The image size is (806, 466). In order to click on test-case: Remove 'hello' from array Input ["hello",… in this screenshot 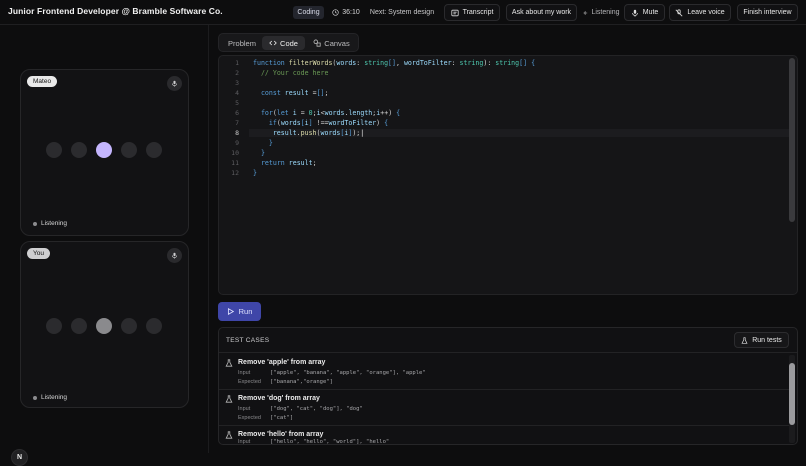, I will do `click(504, 435)`.